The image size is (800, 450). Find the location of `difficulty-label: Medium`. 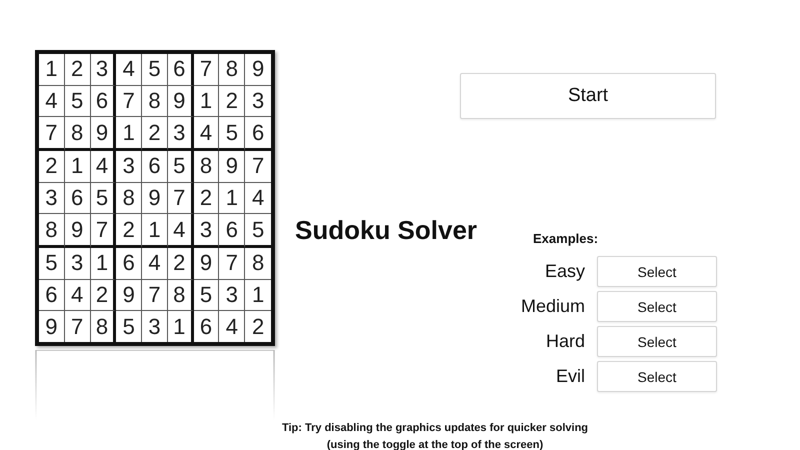

difficulty-label: Medium is located at coordinates (552, 306).